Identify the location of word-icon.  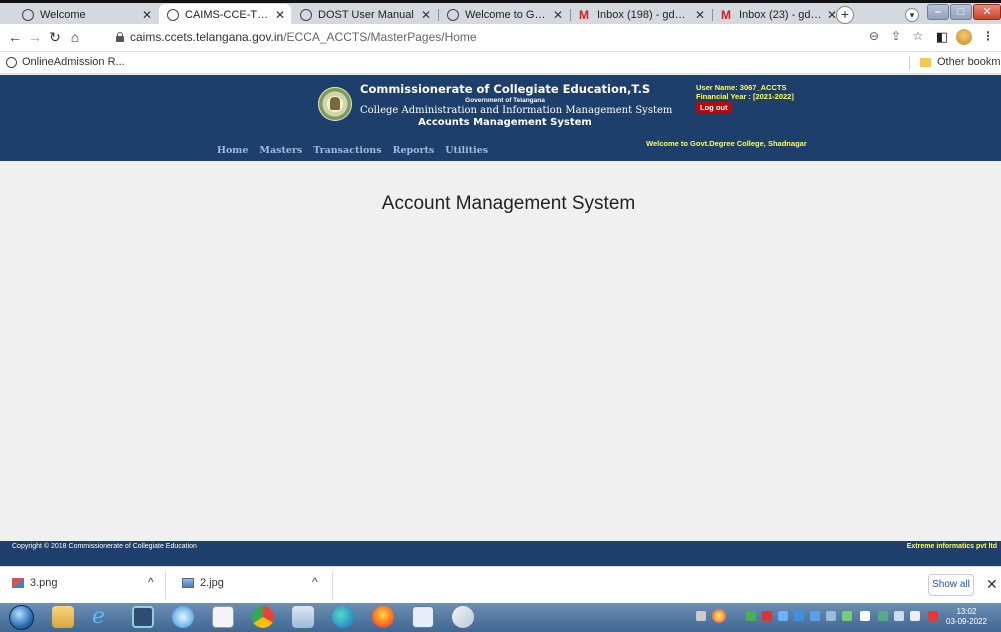
(423, 617).